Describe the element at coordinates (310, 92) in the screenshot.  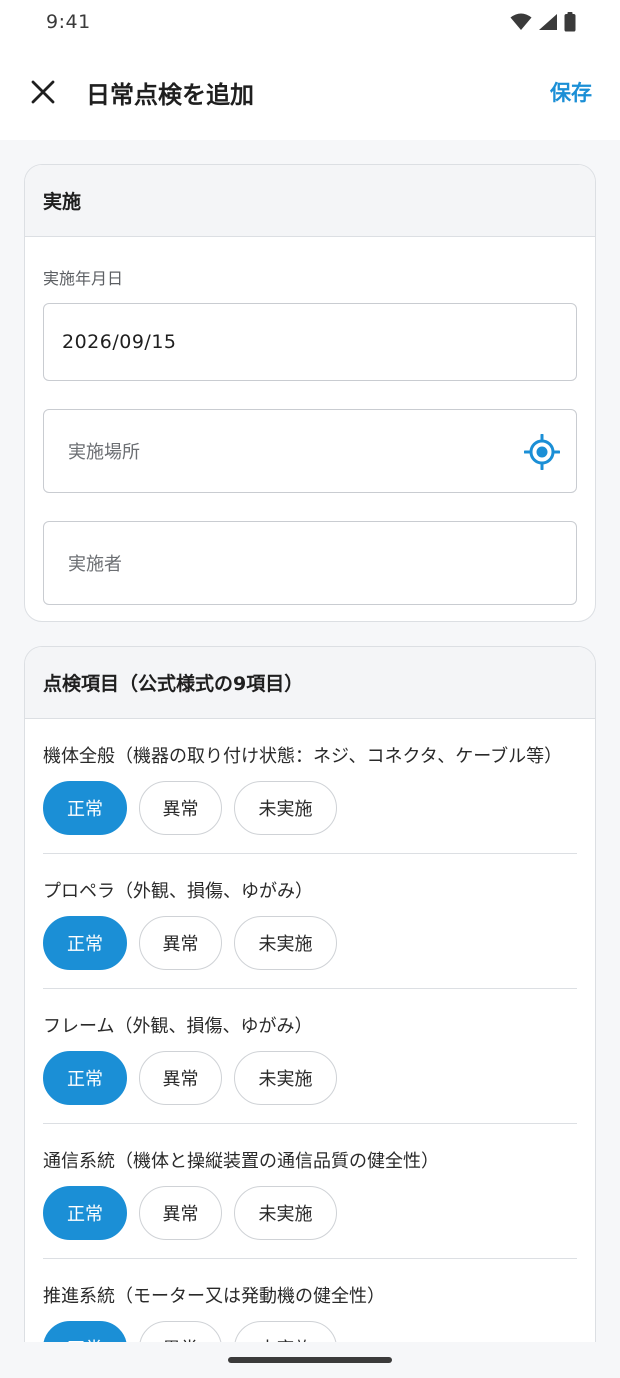
I see `app-bar: 日常点検を追加 保存` at that location.